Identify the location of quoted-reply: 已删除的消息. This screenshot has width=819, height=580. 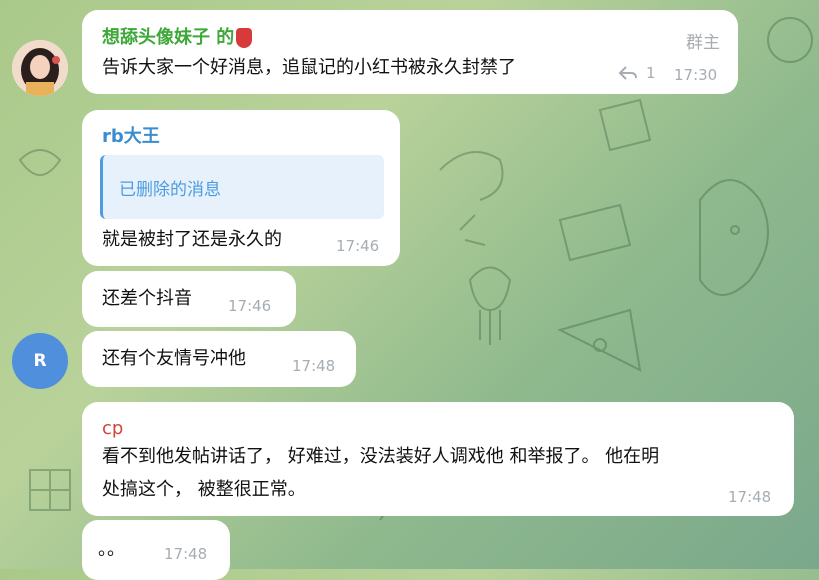
(242, 187).